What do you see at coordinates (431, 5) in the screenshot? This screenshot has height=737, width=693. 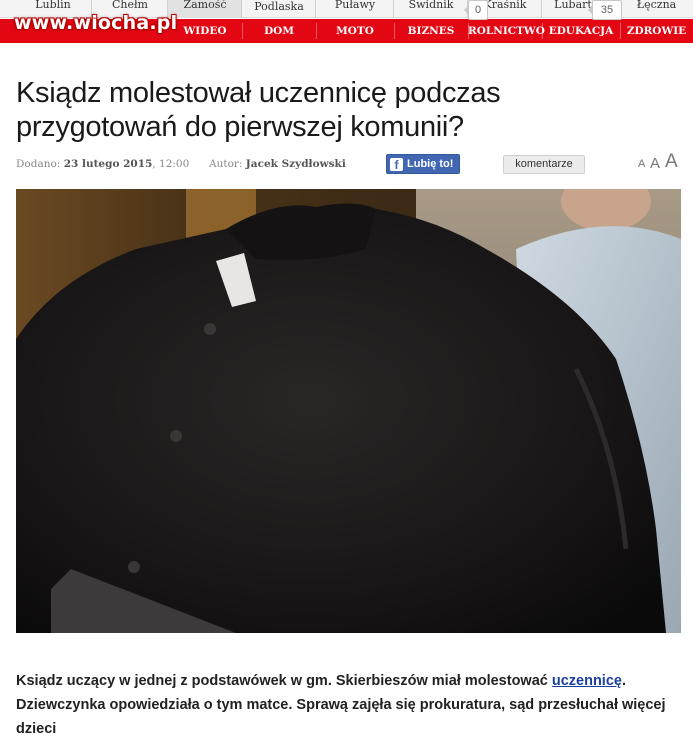 I see `city-label: Świdnik` at bounding box center [431, 5].